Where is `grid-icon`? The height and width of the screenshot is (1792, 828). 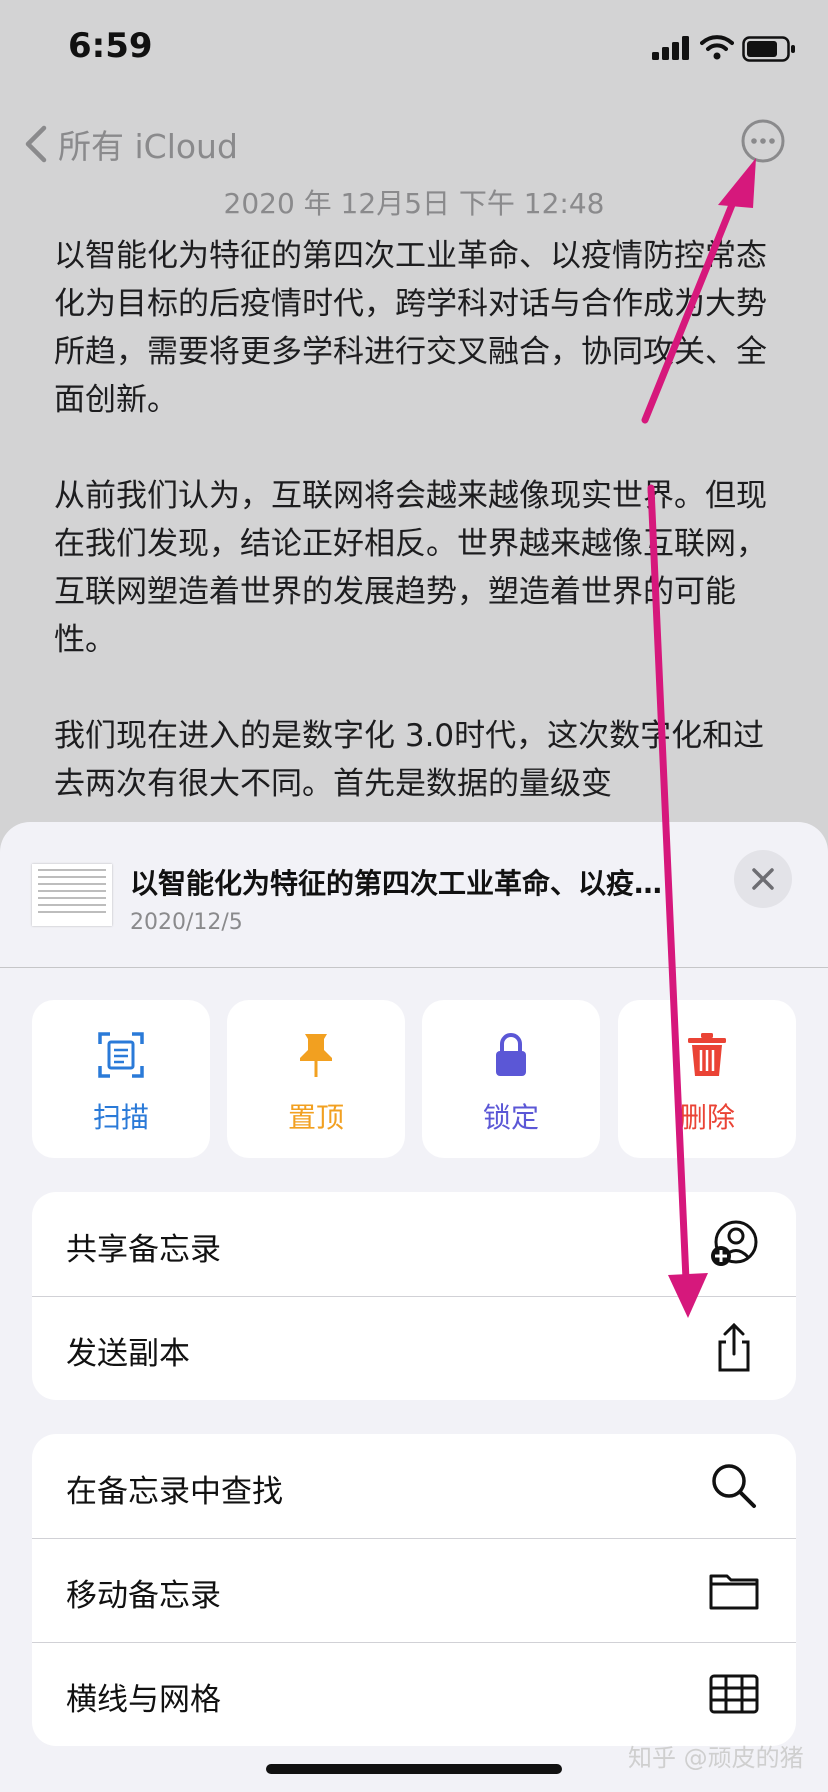
grid-icon is located at coordinates (734, 1694).